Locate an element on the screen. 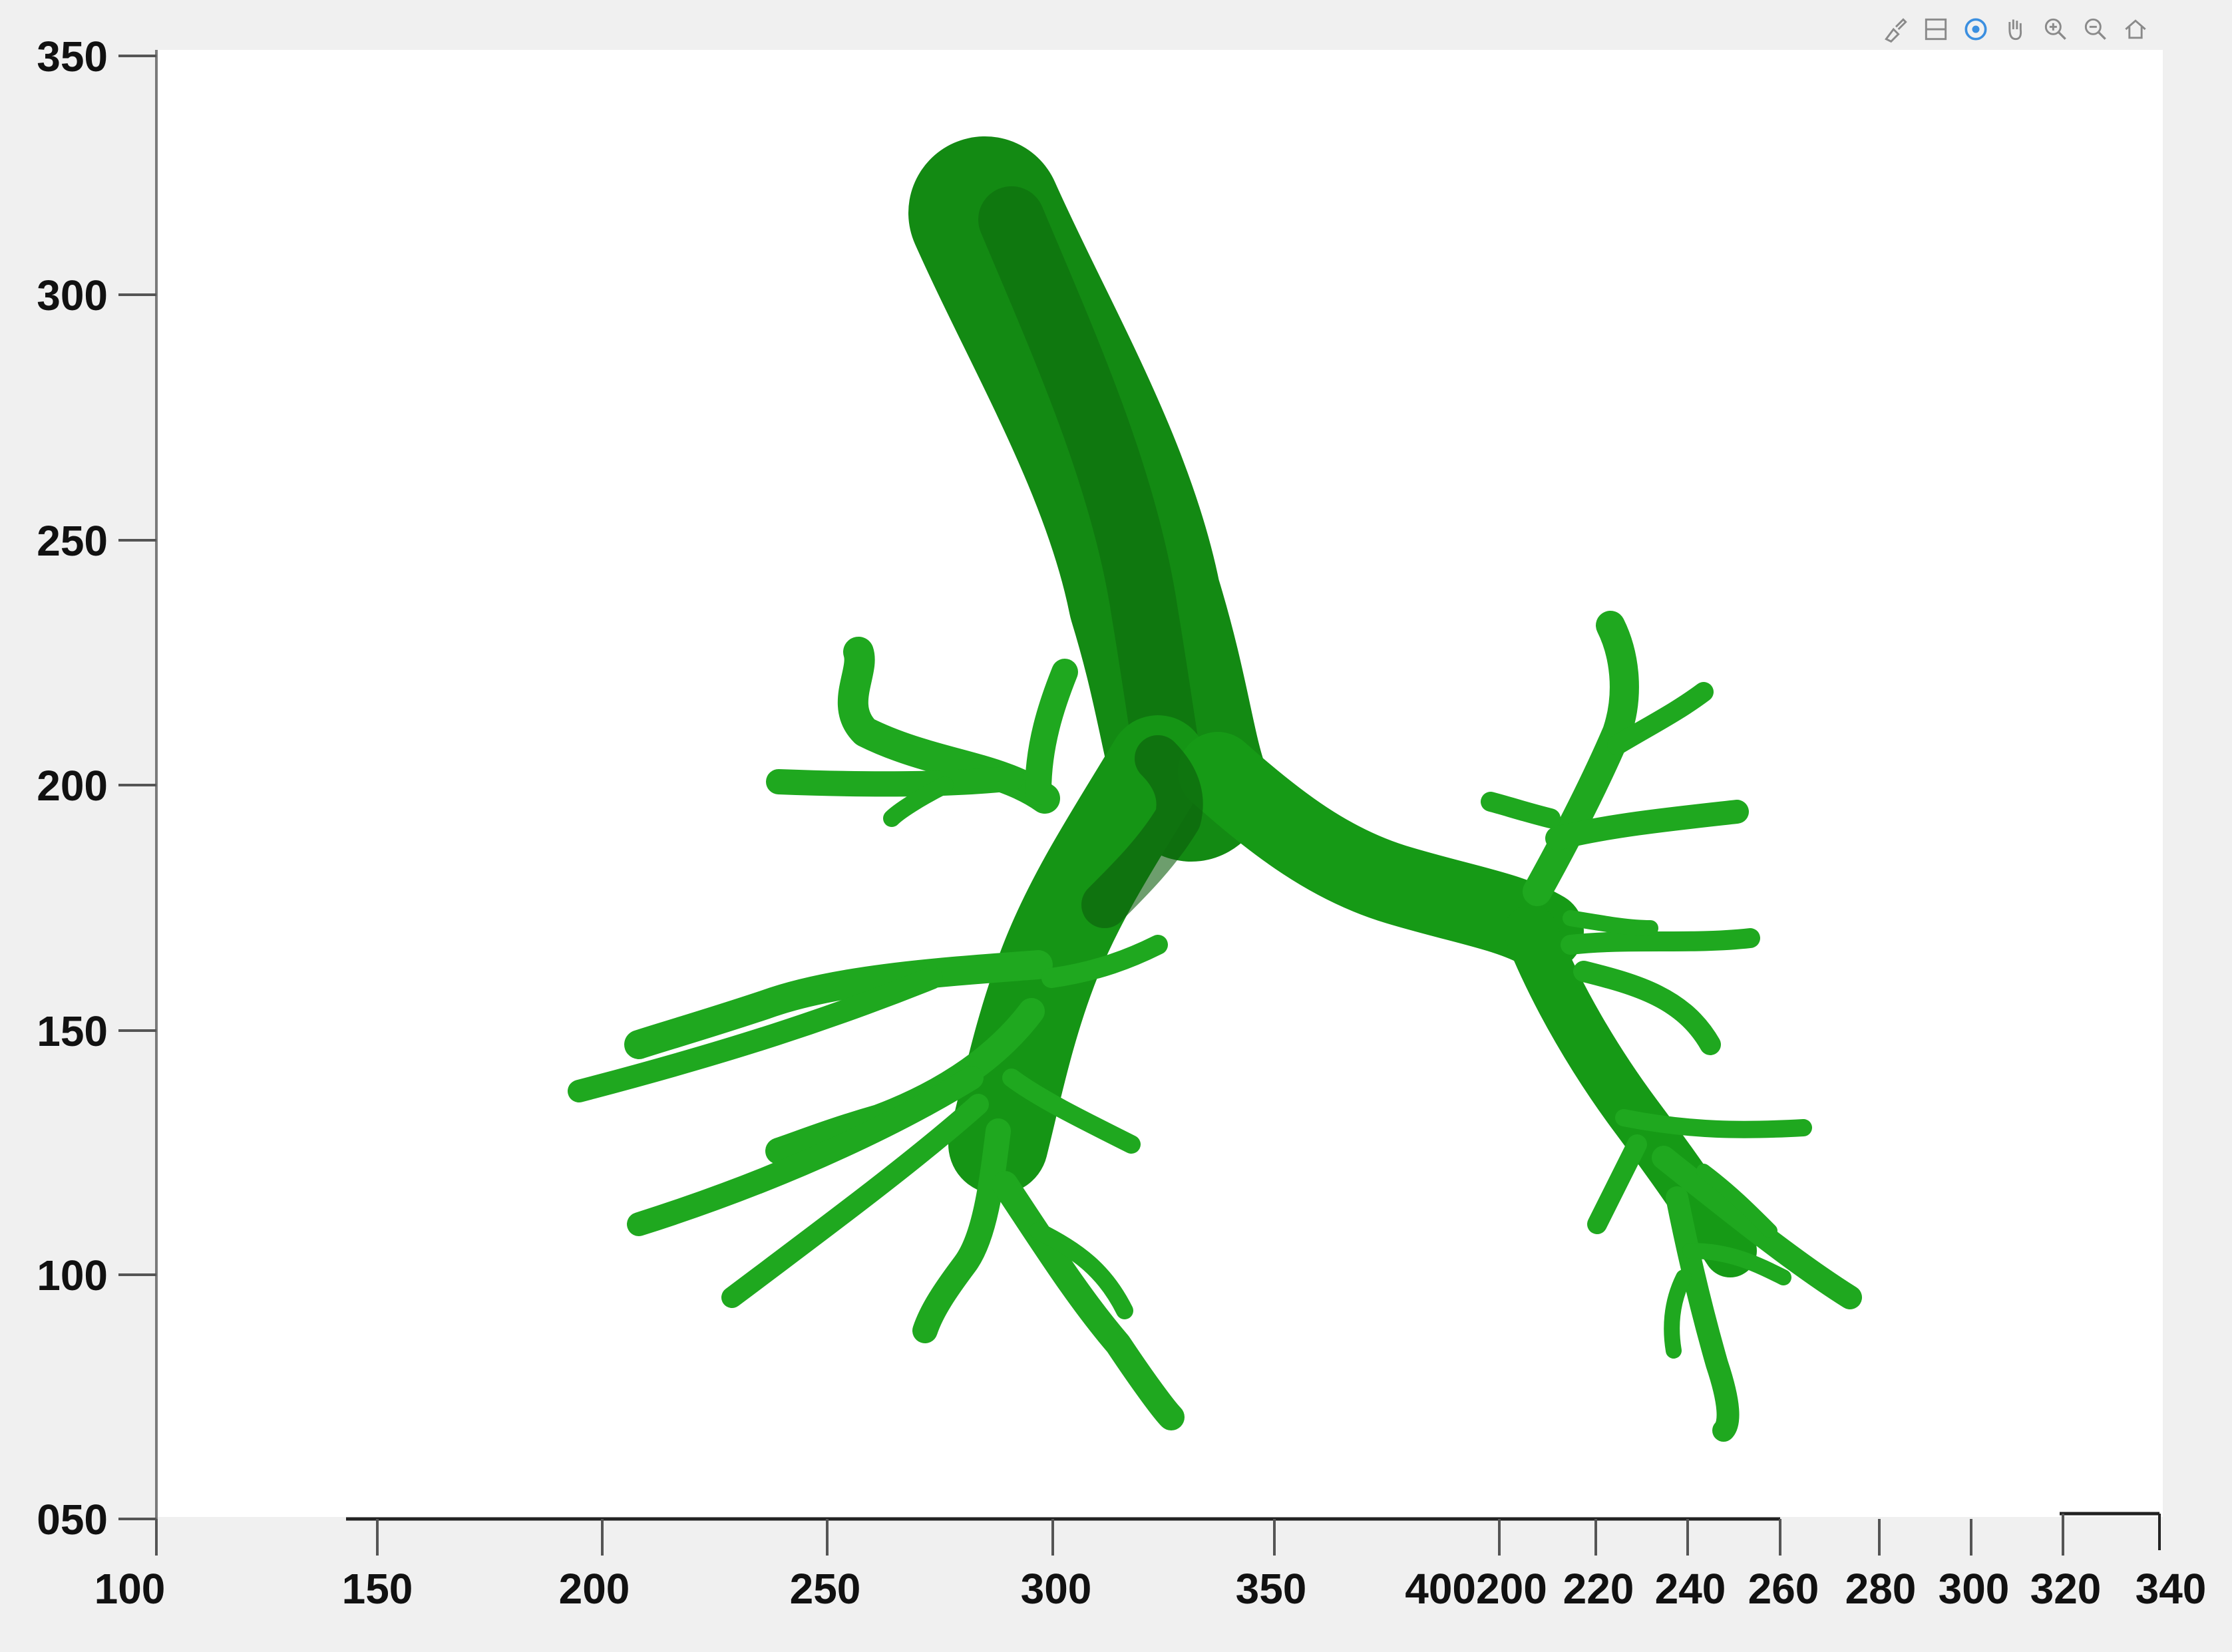  x-tick-label: 240 is located at coordinates (1691, 1589).